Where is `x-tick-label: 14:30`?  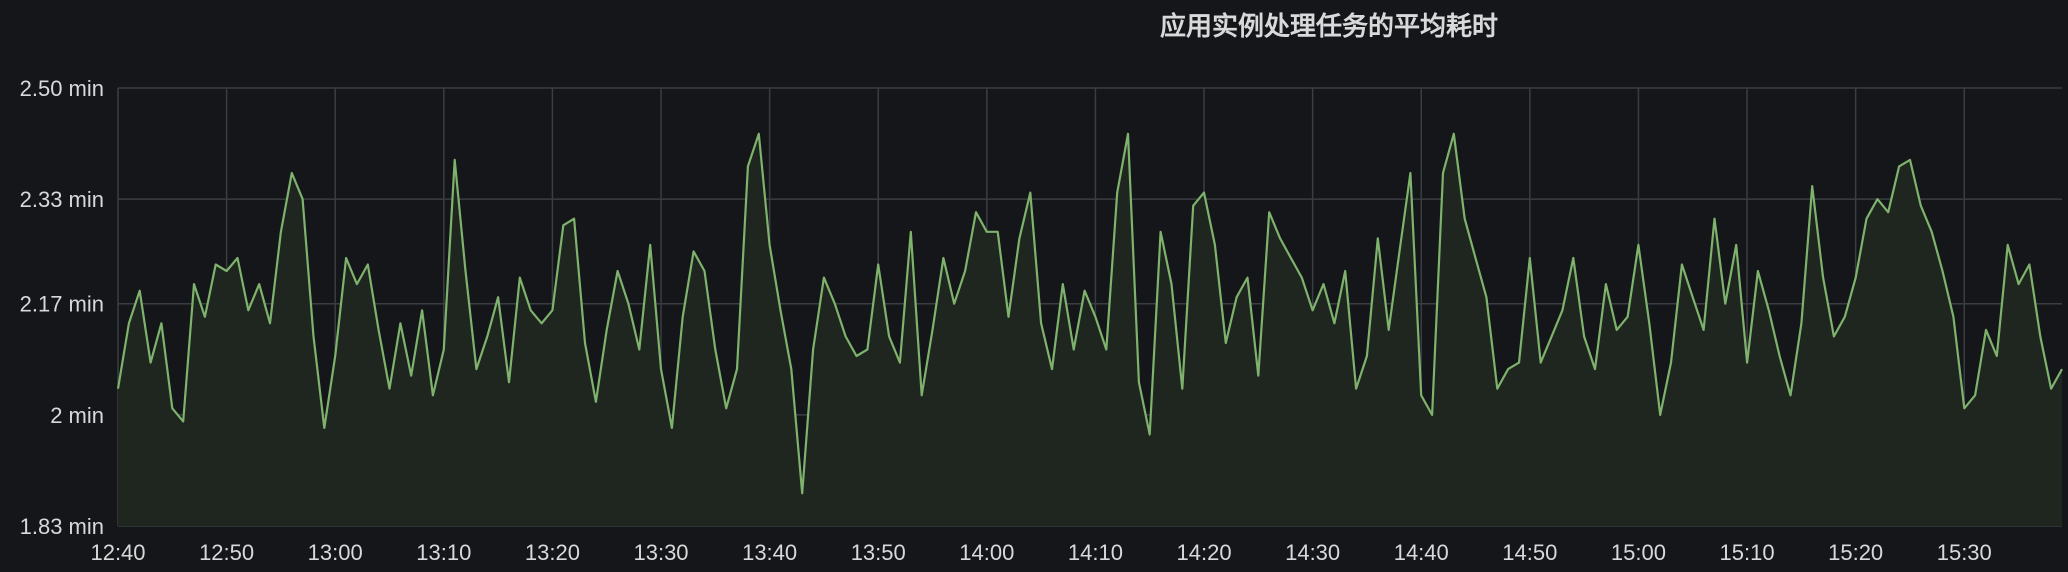
x-tick-label: 14:30 is located at coordinates (1312, 552).